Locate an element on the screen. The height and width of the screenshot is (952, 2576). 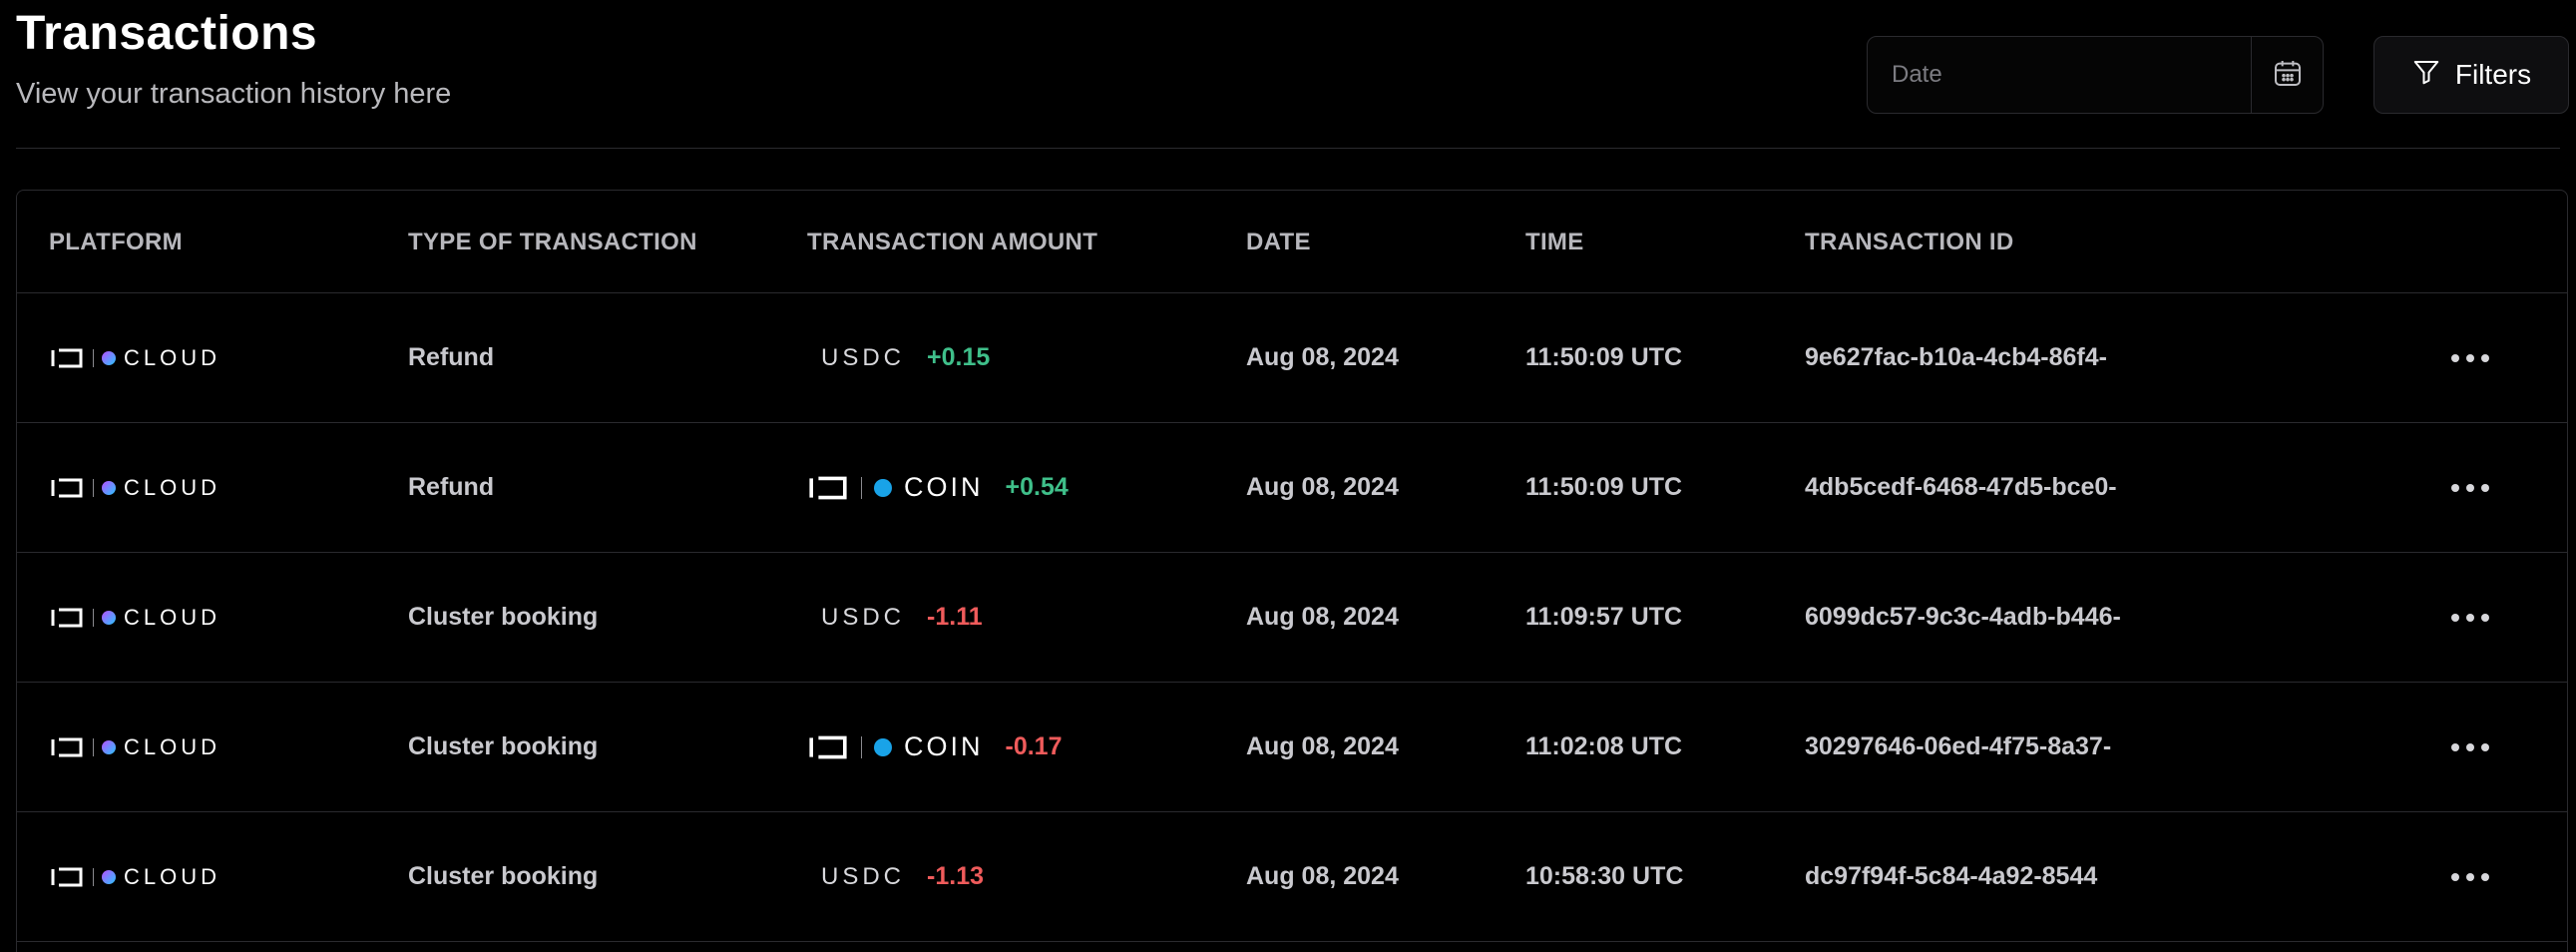
transaction-amount-cell: USDC -1.13 is located at coordinates (895, 876).